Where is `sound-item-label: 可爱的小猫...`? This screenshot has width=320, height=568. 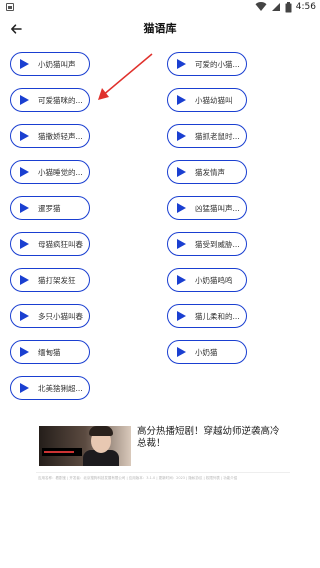
sound-item-label: 可爱的小猫... is located at coordinates (217, 64).